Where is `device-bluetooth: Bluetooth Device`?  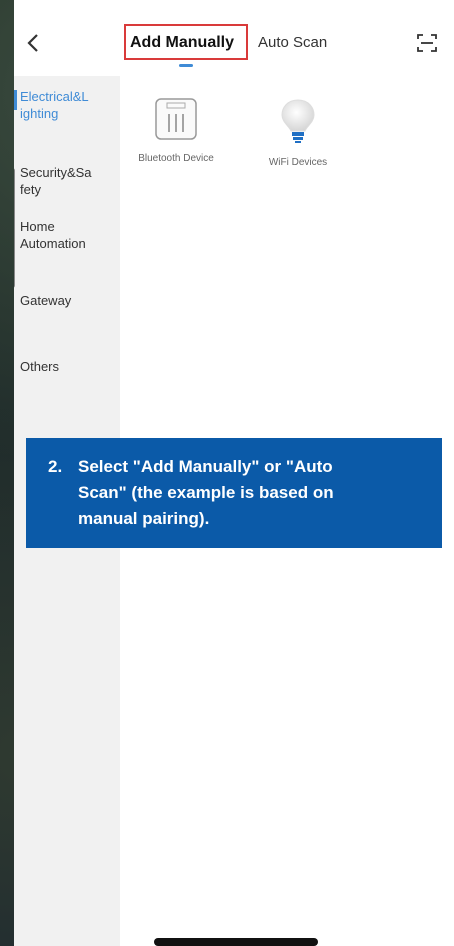
device-bluetooth: Bluetooth Device is located at coordinates (176, 130).